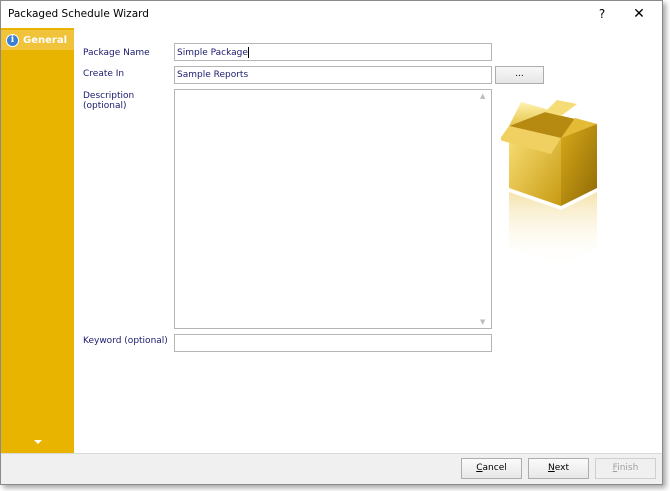 The height and width of the screenshot is (491, 670). What do you see at coordinates (482, 322) in the screenshot?
I see `scroll-down-icon: ▼` at bounding box center [482, 322].